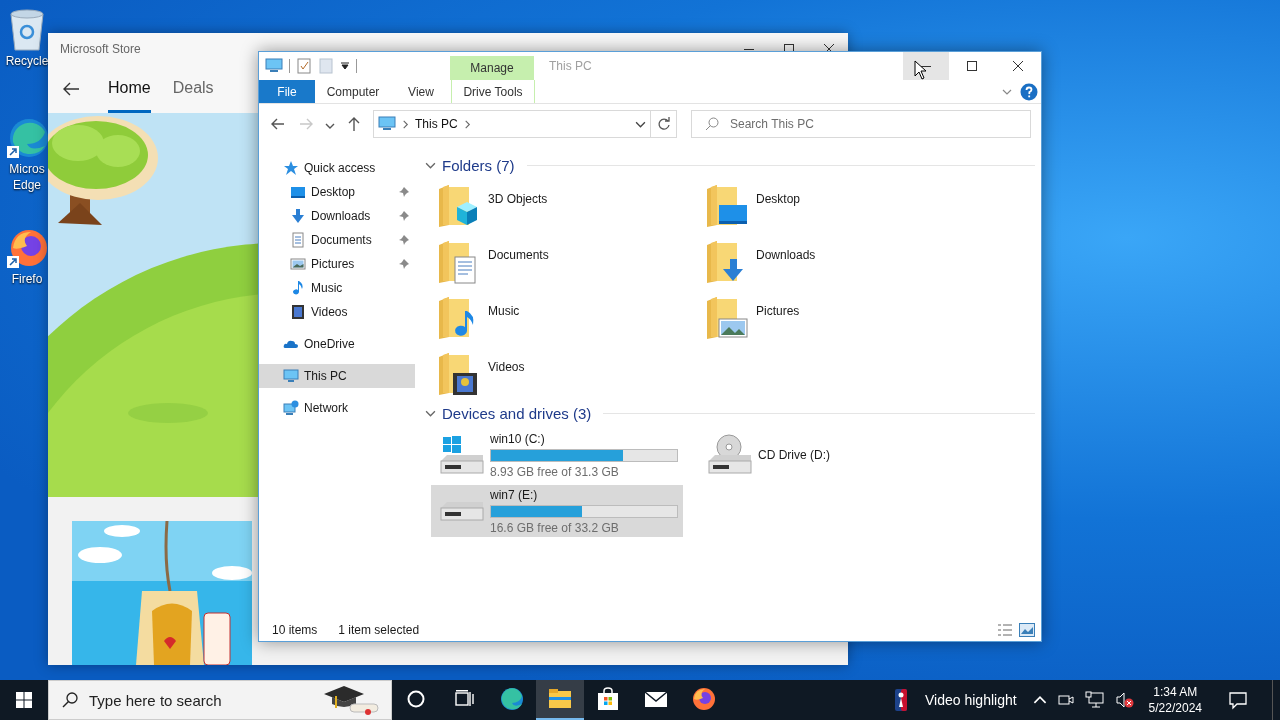  I want to click on nav-item: OneDrive, so click(337, 344).